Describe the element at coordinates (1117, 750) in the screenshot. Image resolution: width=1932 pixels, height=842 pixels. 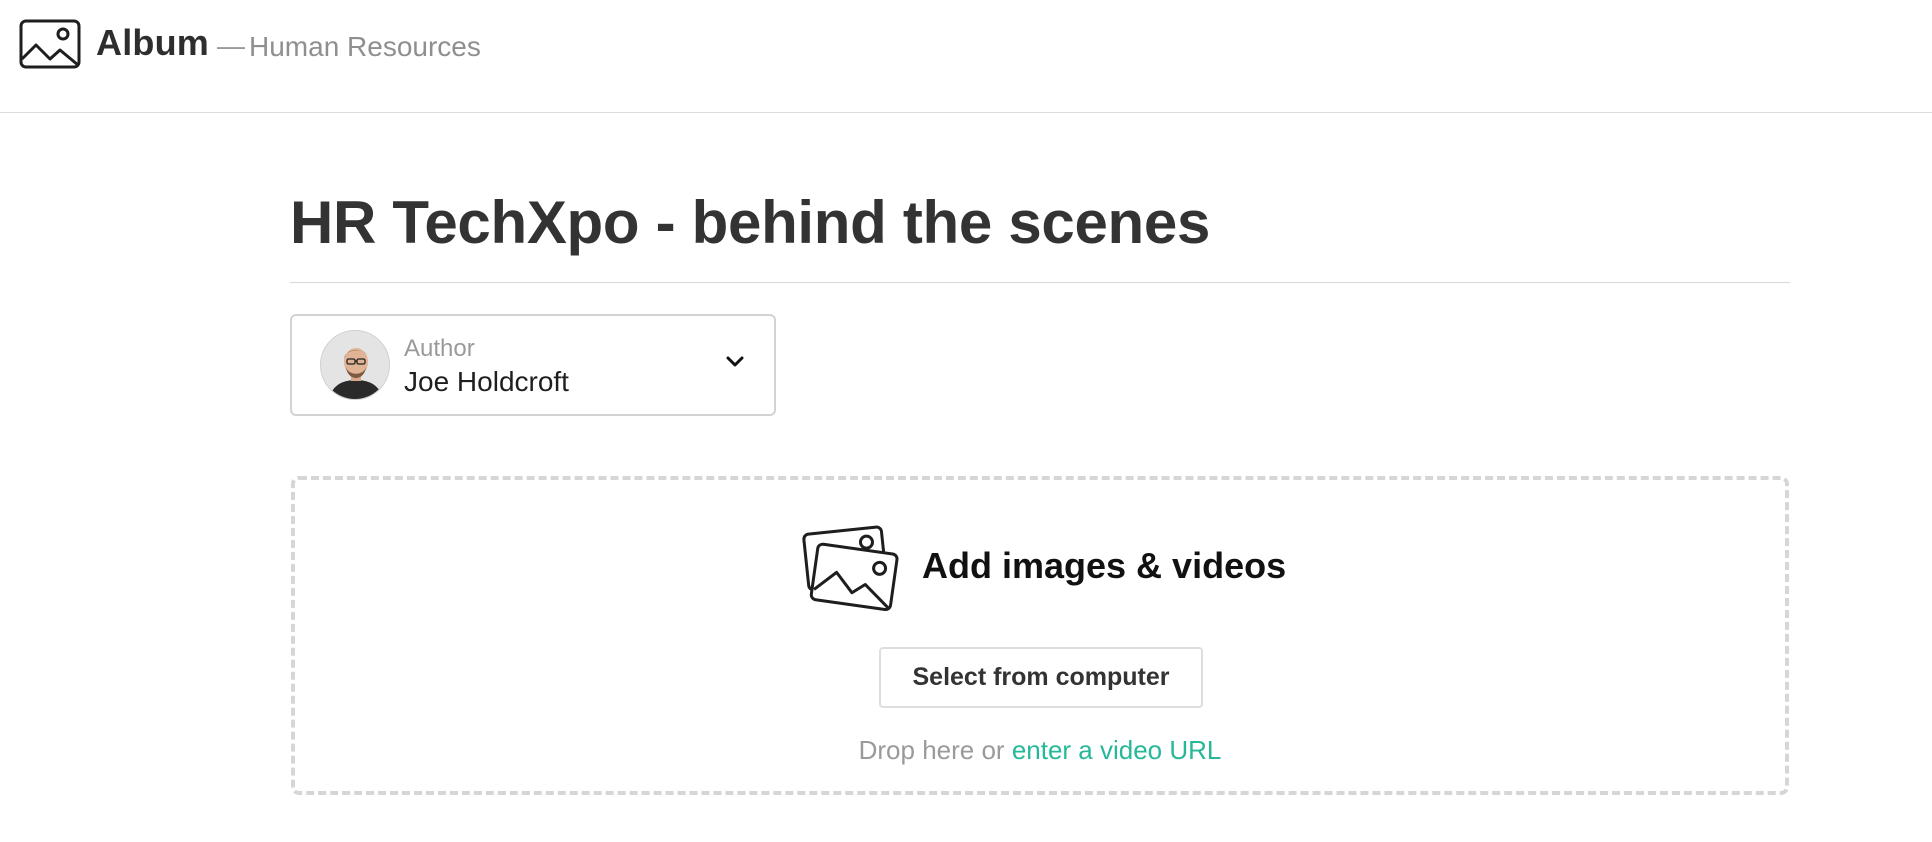
I see `enter-video-url-link: enter a video URL` at that location.